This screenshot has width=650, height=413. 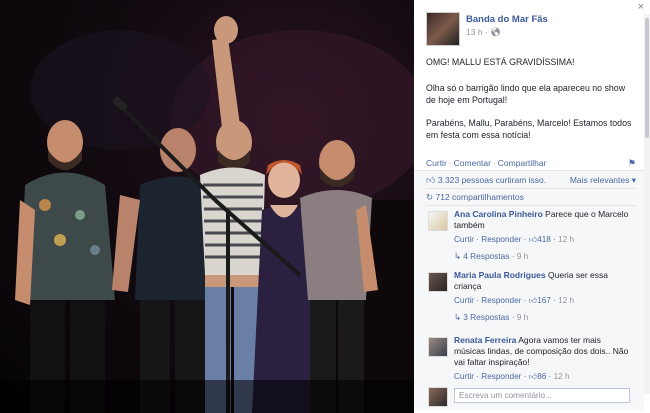 What do you see at coordinates (485, 340) in the screenshot?
I see `comment-author-link: Renata Ferreira` at bounding box center [485, 340].